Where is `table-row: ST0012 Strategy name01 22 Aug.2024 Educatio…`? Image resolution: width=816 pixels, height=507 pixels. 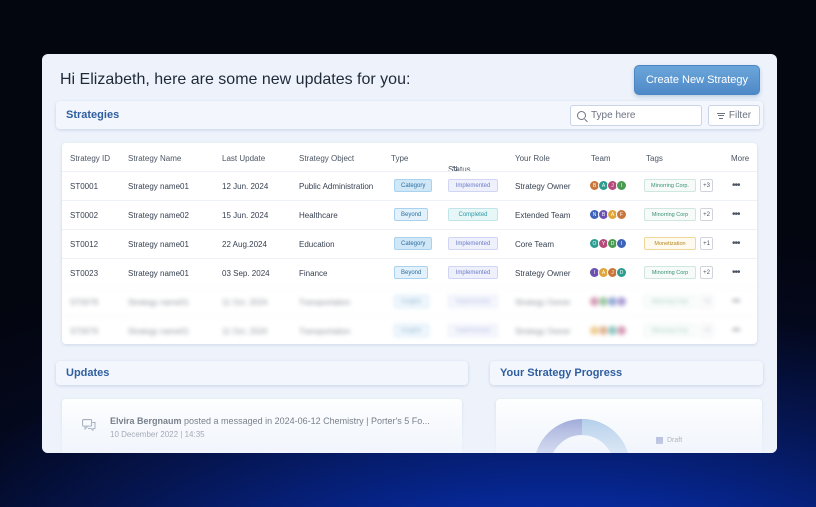
table-row: ST0012 Strategy name01 22 Aug.2024 Educatio… is located at coordinates (409, 243).